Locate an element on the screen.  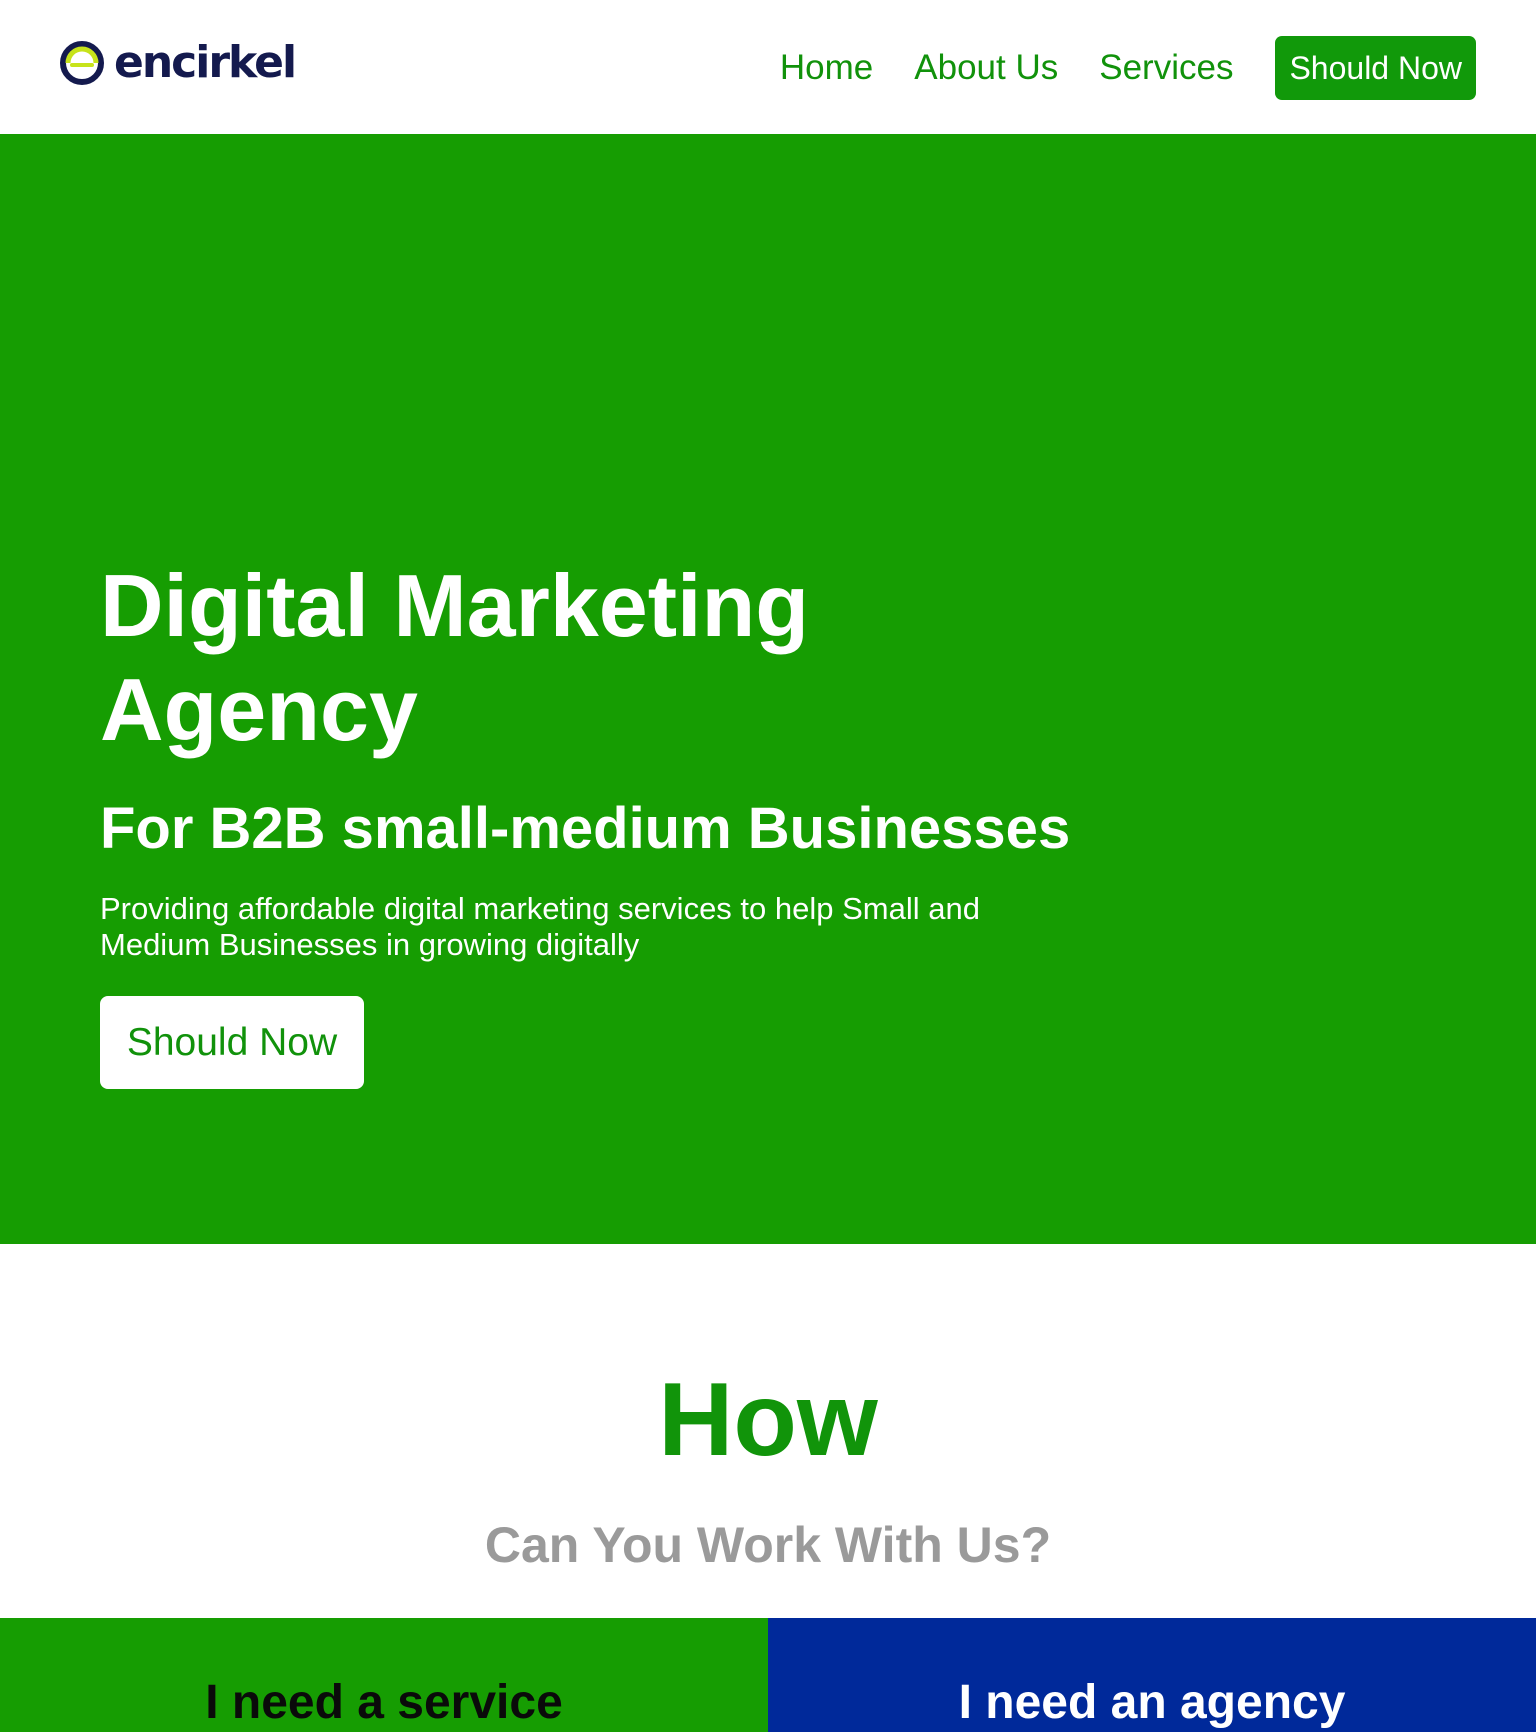
option-service-panel: I need a service is located at coordinates (384, 1675).